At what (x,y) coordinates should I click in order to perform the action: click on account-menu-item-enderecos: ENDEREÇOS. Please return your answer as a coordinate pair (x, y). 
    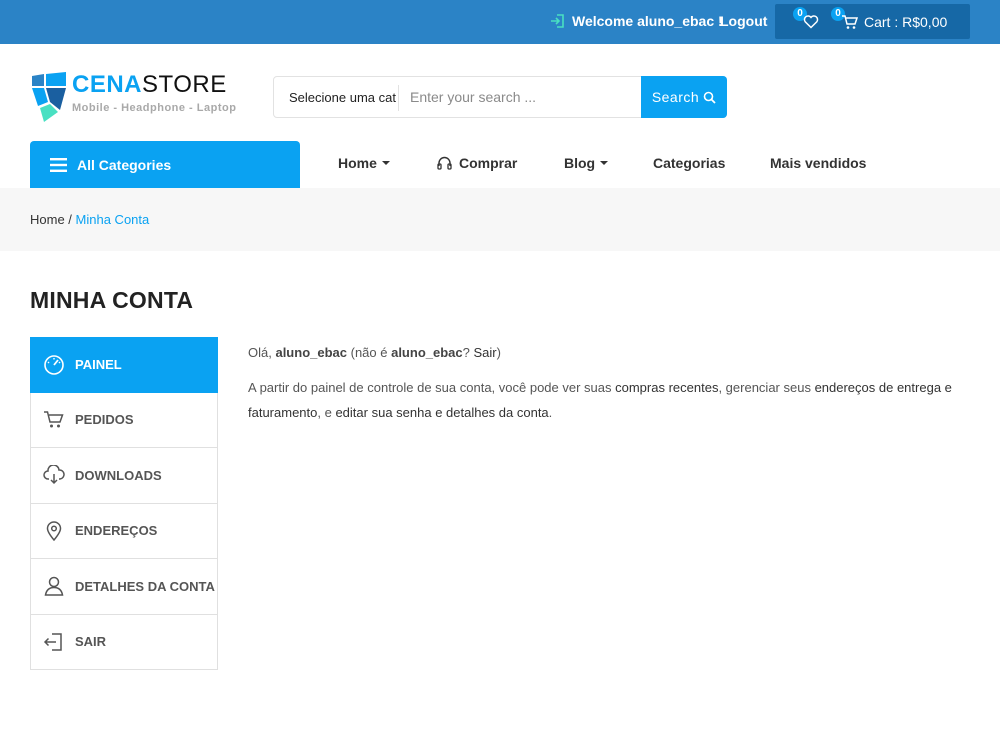
    Looking at the image, I should click on (124, 531).